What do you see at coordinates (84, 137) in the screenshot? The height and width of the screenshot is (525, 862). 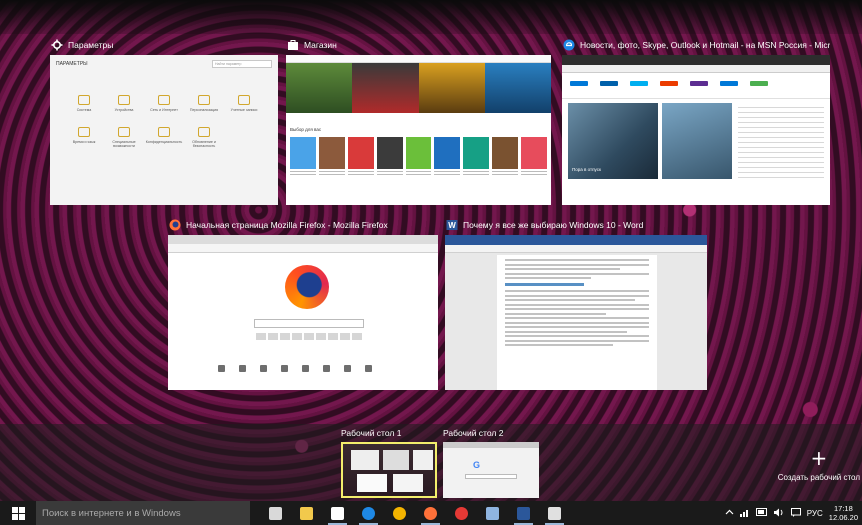 I see `settings-item: Время и язык` at bounding box center [84, 137].